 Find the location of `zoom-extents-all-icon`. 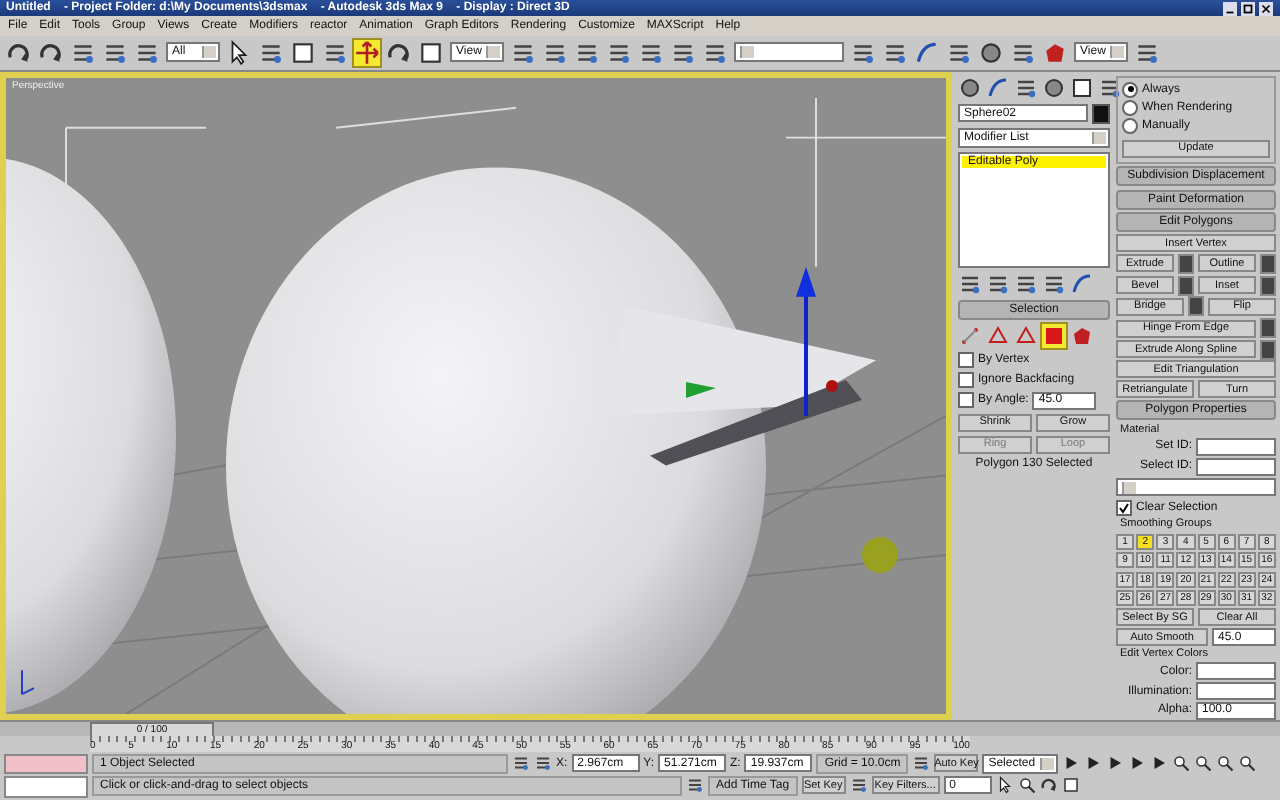

zoom-extents-all-icon is located at coordinates (1246, 763).